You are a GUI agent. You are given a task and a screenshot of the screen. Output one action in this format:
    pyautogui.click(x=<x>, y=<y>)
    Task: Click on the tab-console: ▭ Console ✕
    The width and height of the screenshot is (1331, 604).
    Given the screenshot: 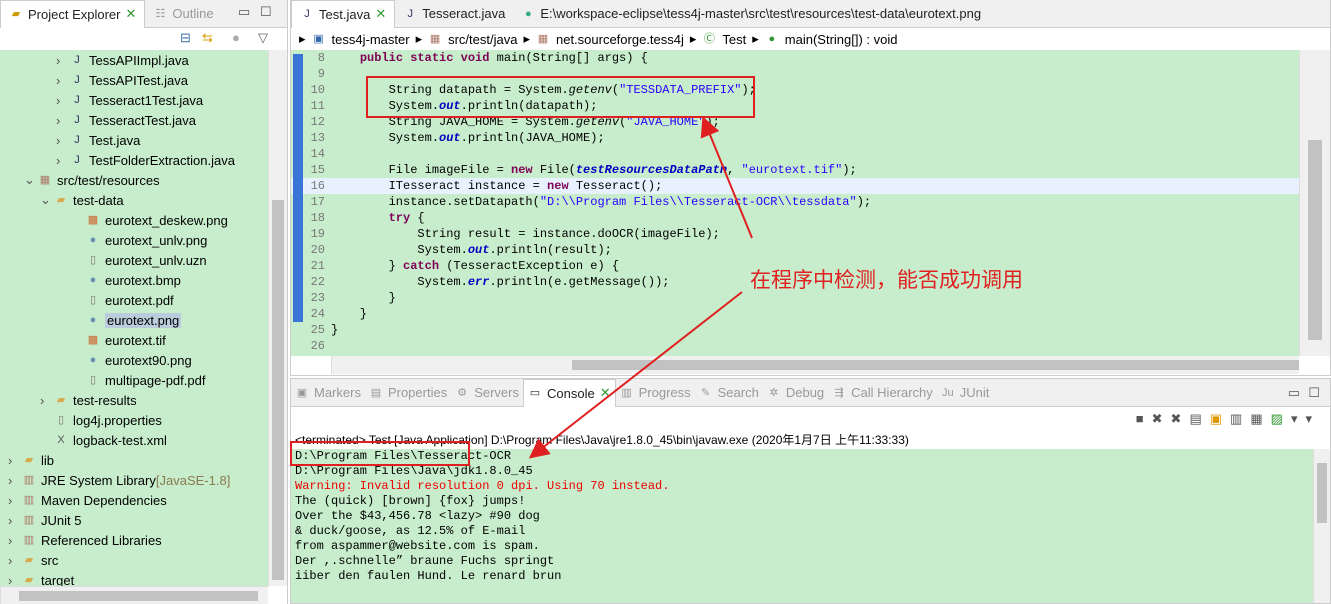 What is the action you would take?
    pyautogui.click(x=569, y=392)
    